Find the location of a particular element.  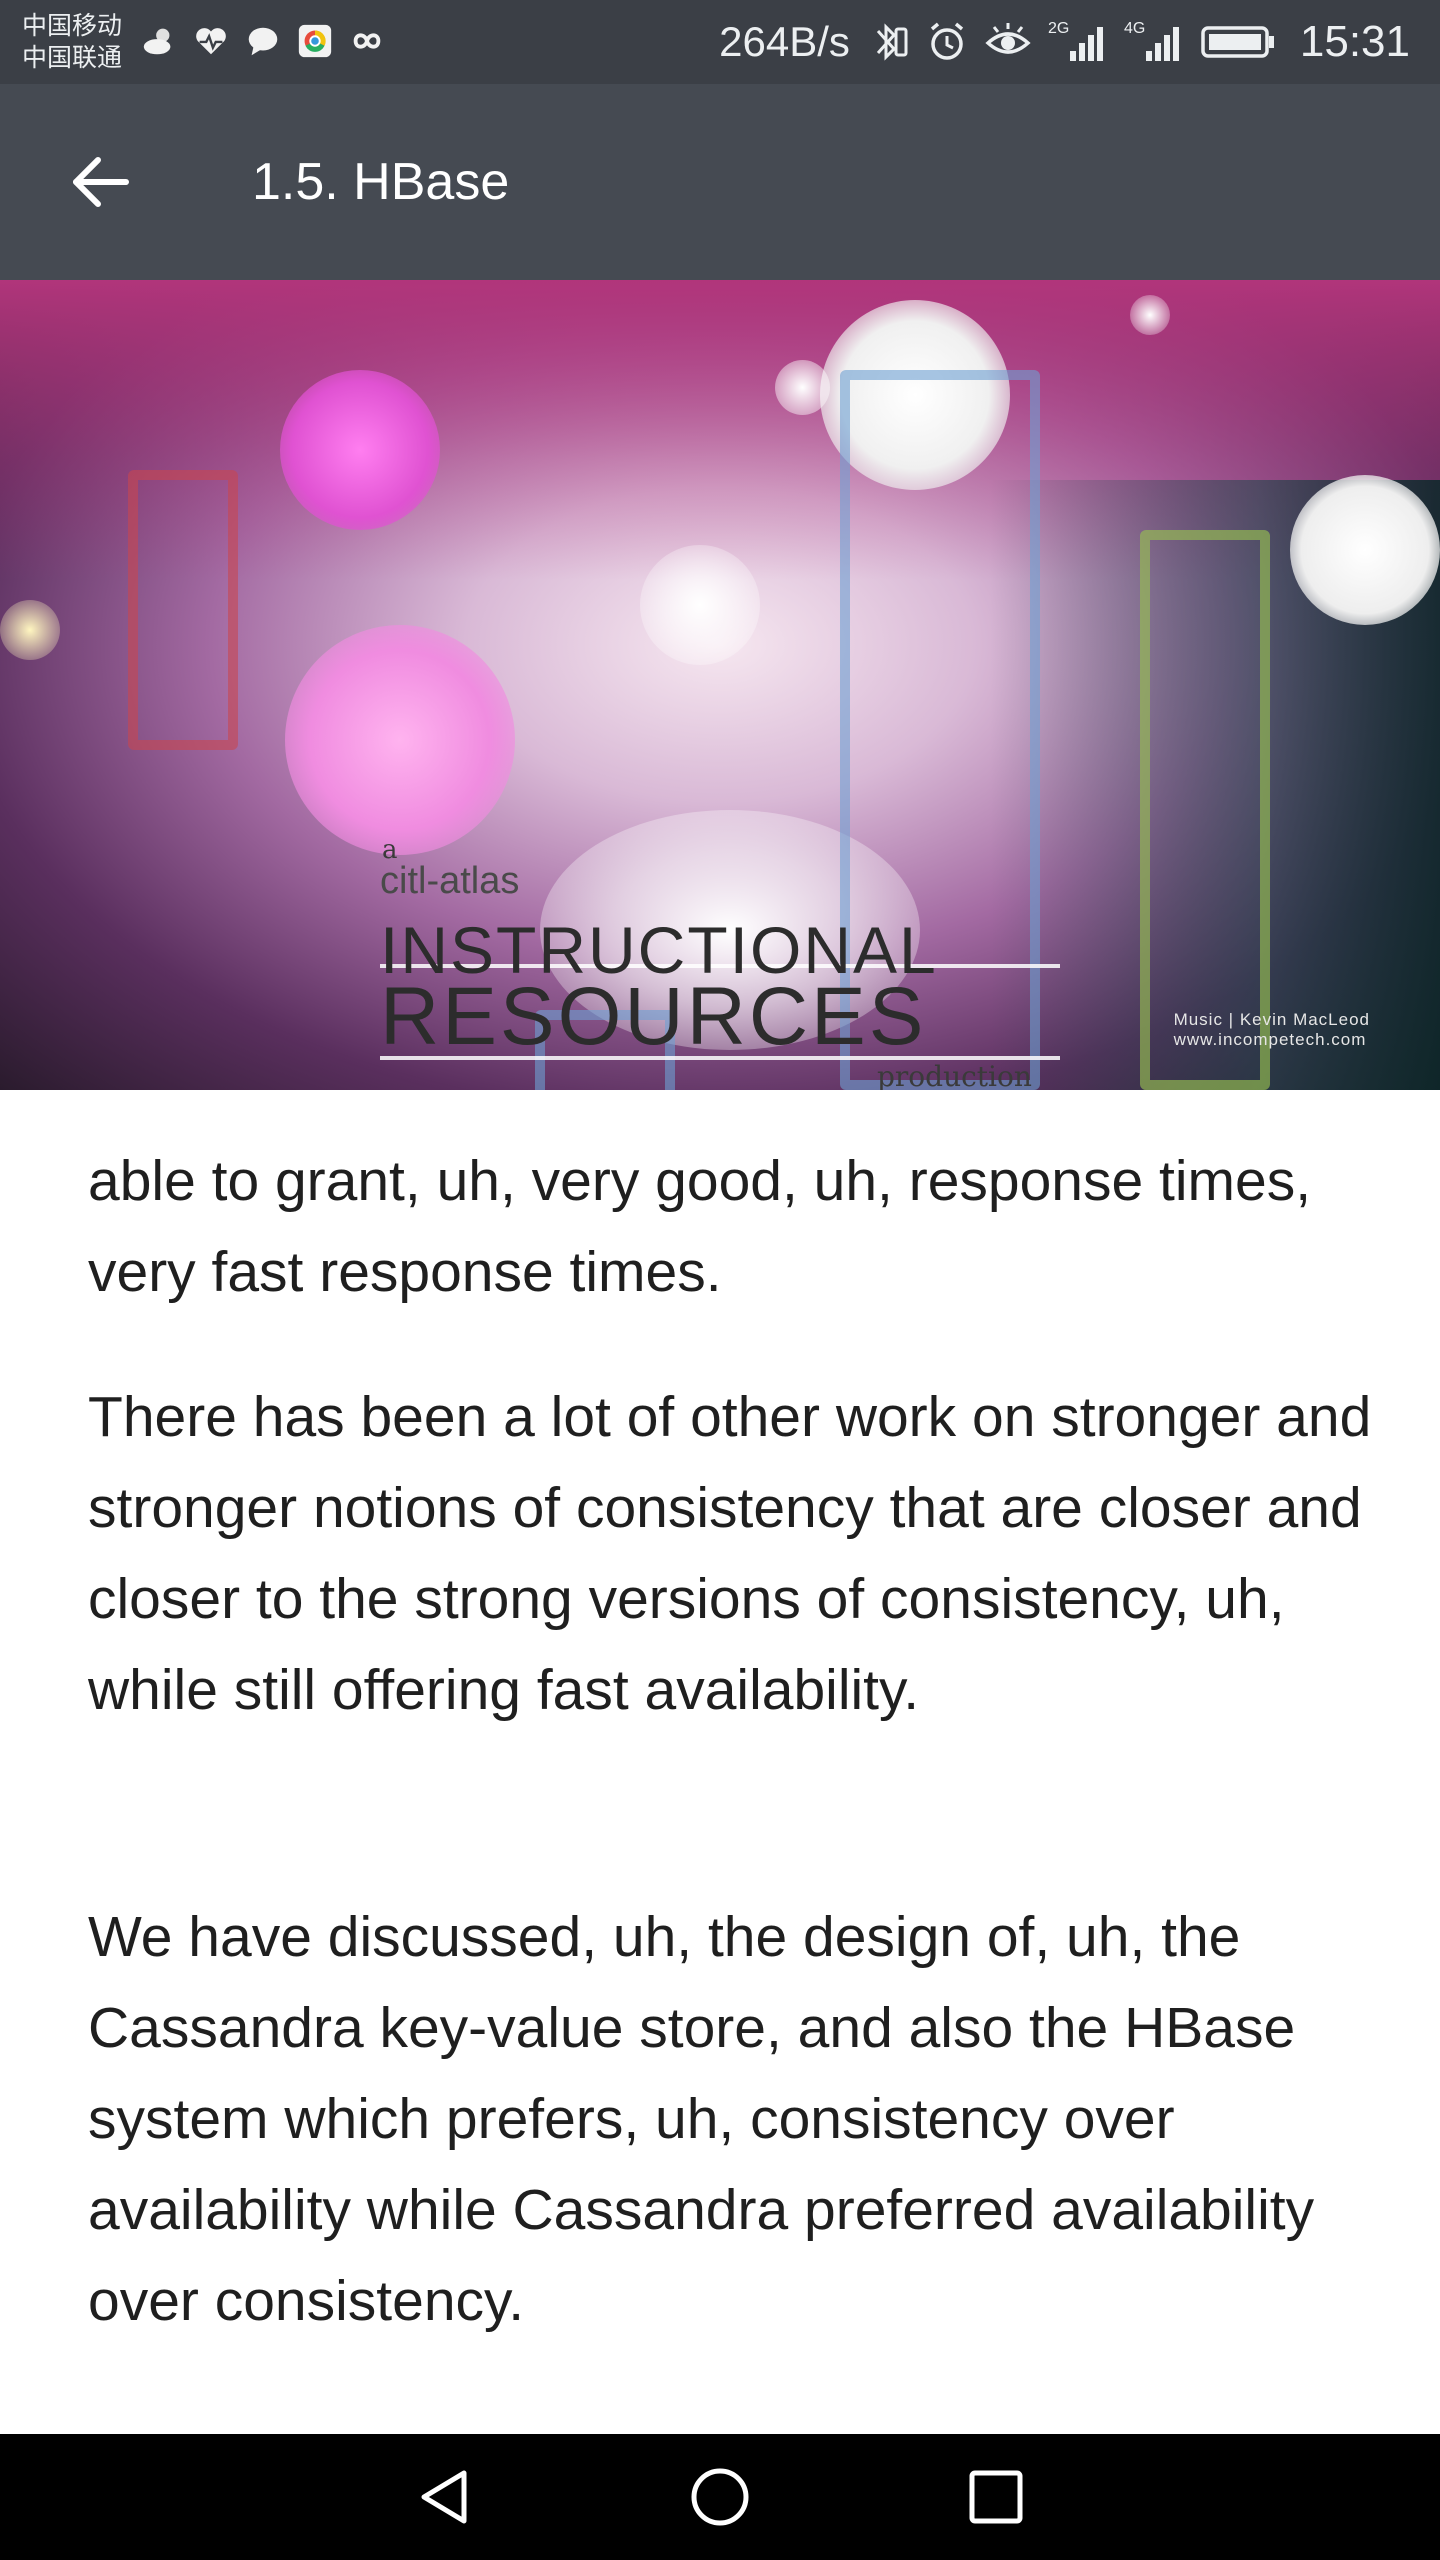

square-recents-icon is located at coordinates (996, 2497).